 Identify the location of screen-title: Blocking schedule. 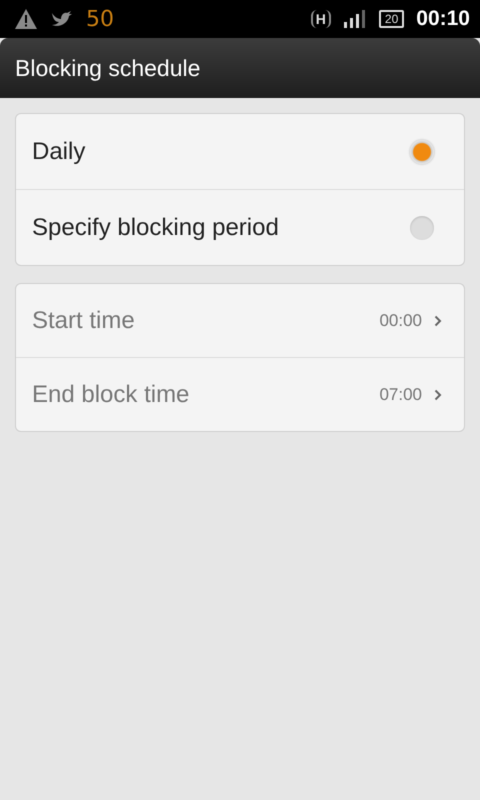
(107, 68).